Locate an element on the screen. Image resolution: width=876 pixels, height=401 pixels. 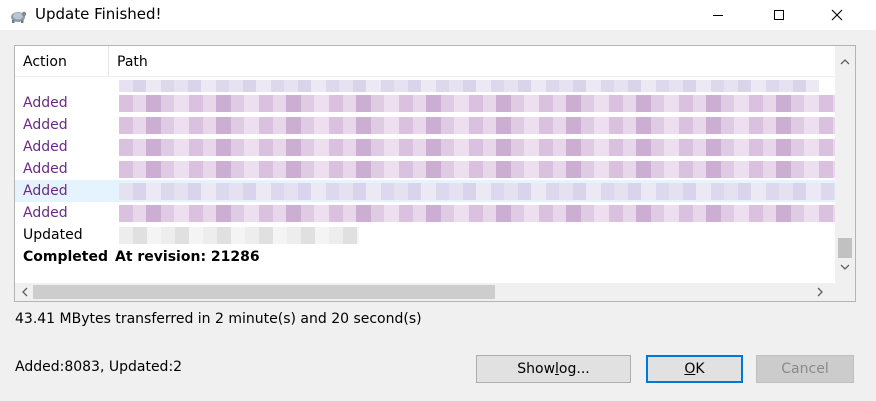
close-button is located at coordinates (837, 15).